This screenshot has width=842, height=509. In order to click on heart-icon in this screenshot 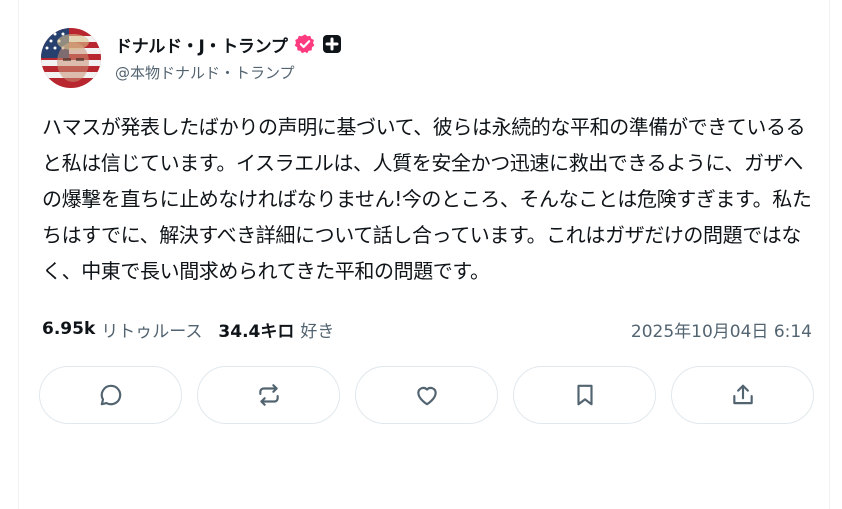, I will do `click(426, 396)`.